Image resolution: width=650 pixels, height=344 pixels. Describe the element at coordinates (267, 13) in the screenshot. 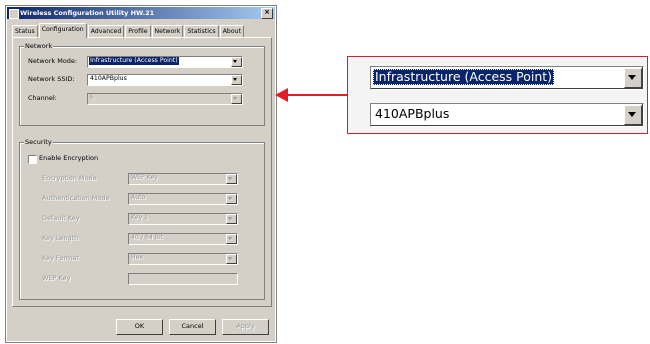

I see `close-button: ×` at that location.